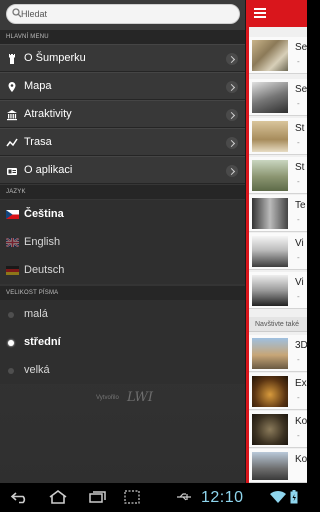  What do you see at coordinates (122, 114) in the screenshot?
I see `menu-item-attractions: Atraktivity` at bounding box center [122, 114].